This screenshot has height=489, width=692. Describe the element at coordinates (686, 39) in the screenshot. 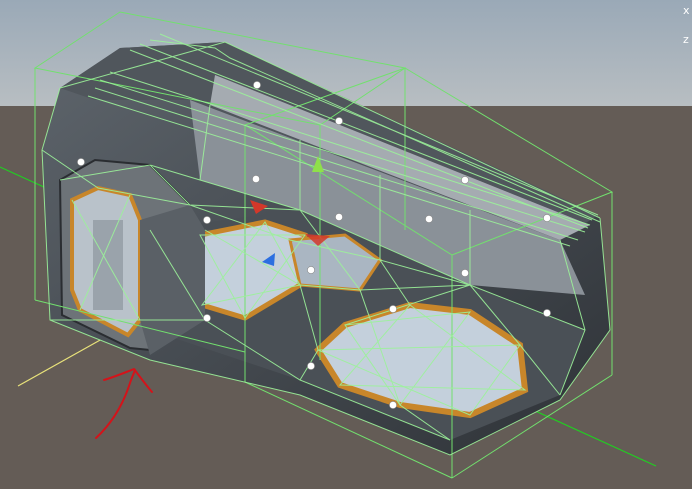

I see `gizmo-z-label: z` at that location.